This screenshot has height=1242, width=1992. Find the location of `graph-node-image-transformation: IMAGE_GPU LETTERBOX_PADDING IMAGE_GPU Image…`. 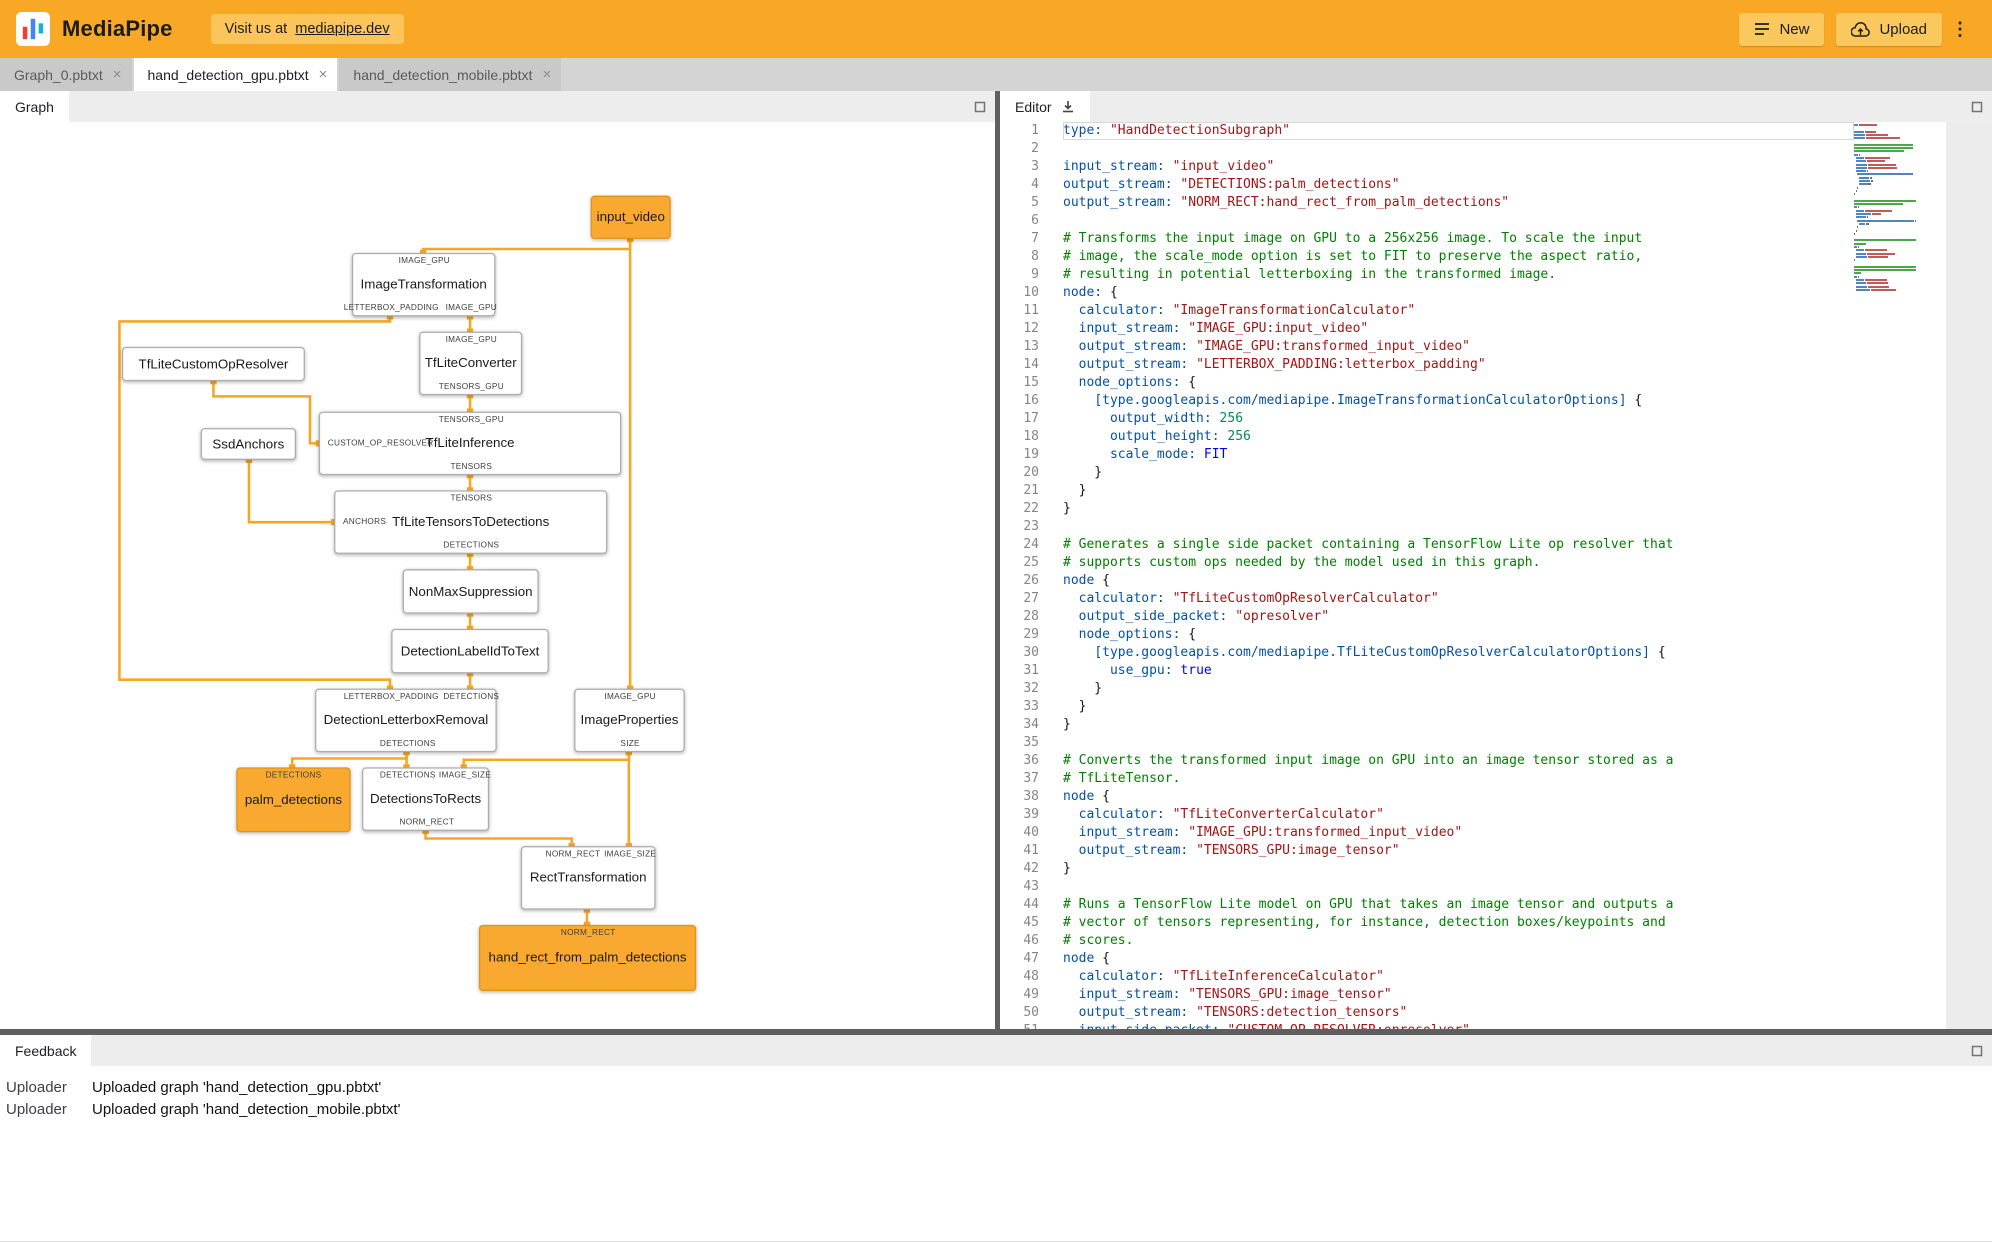

graph-node-image-transformation: IMAGE_GPU LETTERBOX_PADDING IMAGE_GPU Image… is located at coordinates (420, 284).